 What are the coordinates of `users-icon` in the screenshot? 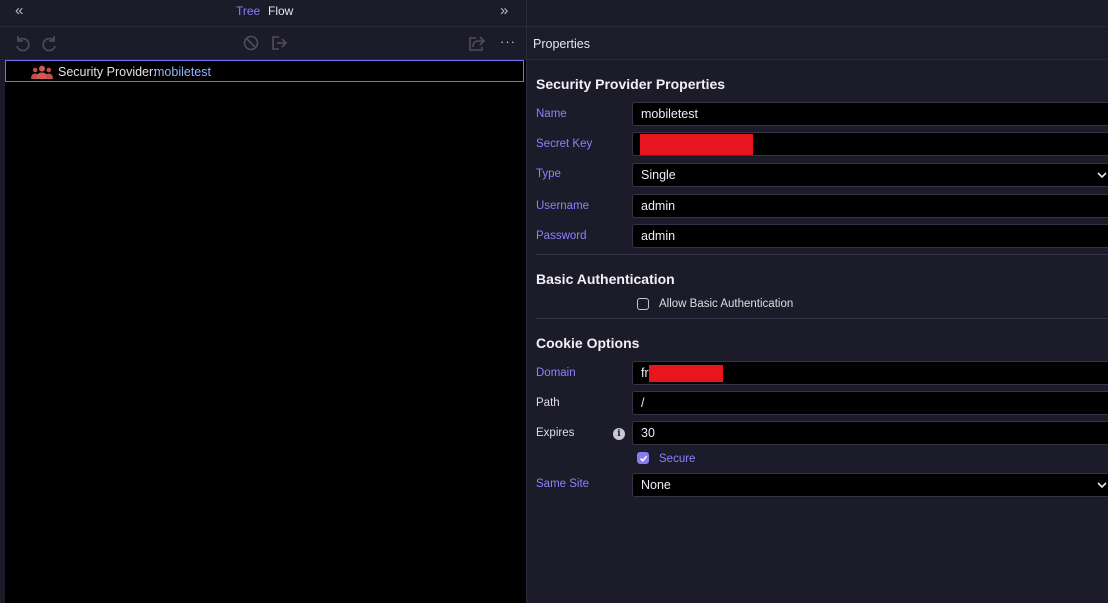 It's located at (42, 72).